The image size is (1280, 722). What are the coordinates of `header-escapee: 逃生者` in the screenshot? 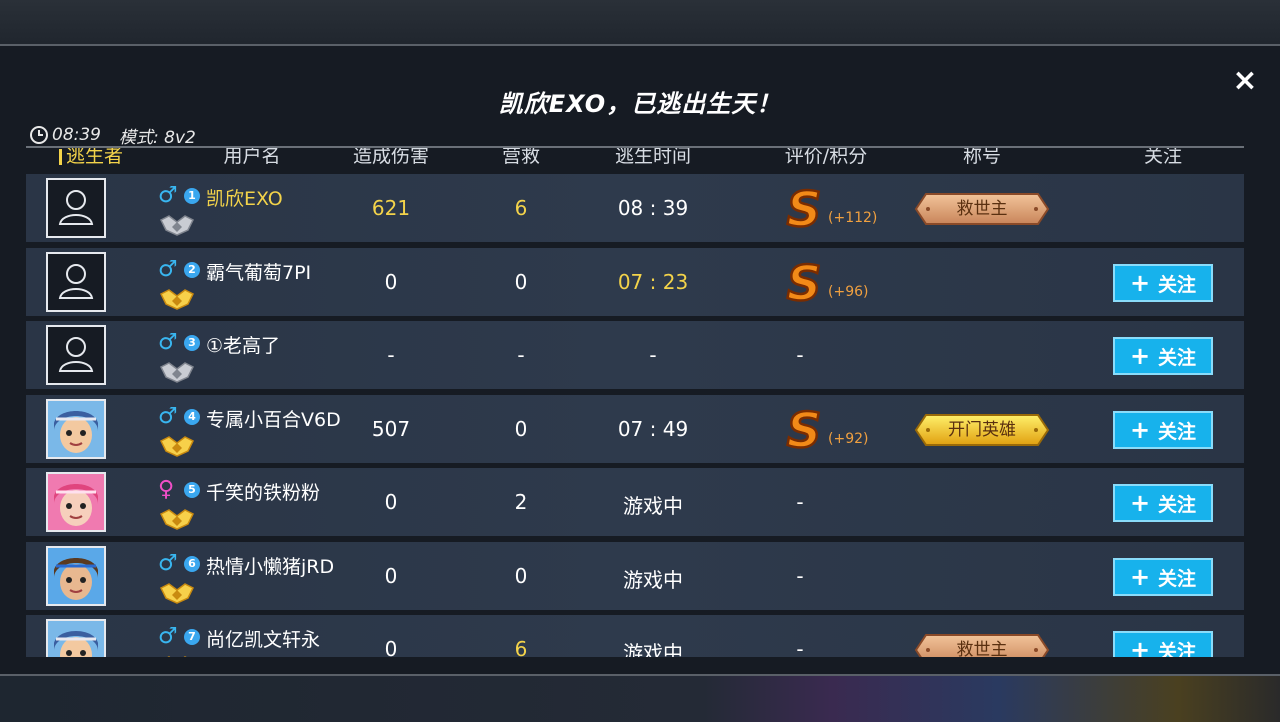 It's located at (91, 158).